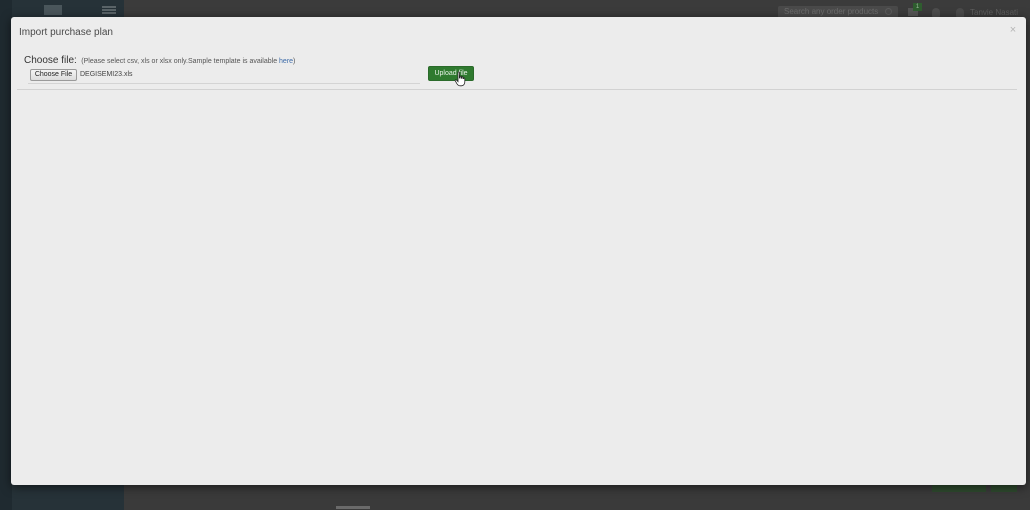  I want to click on bell-icon, so click(936, 12).